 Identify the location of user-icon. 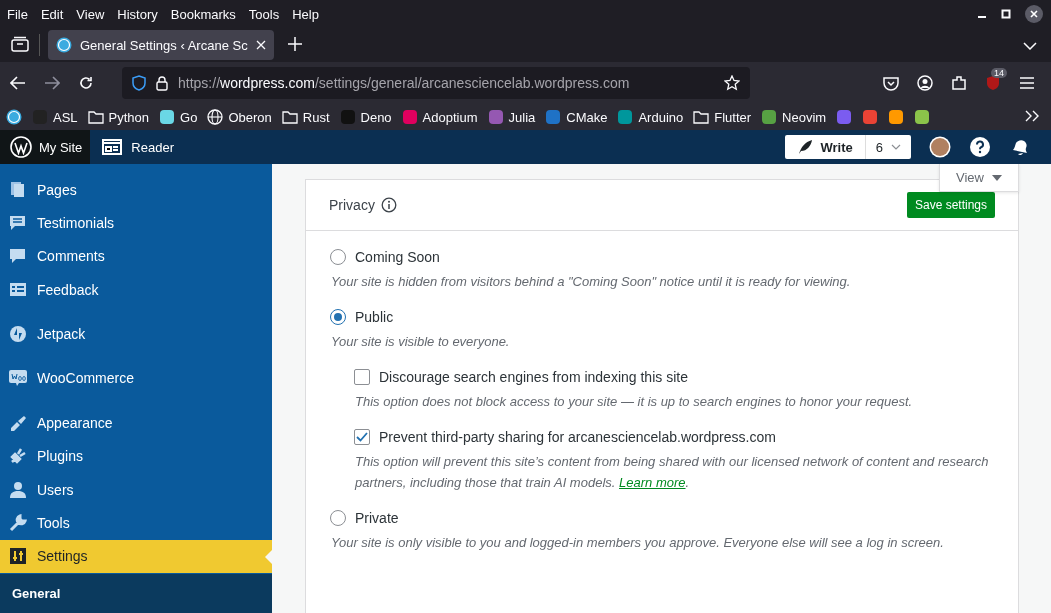
(18, 489).